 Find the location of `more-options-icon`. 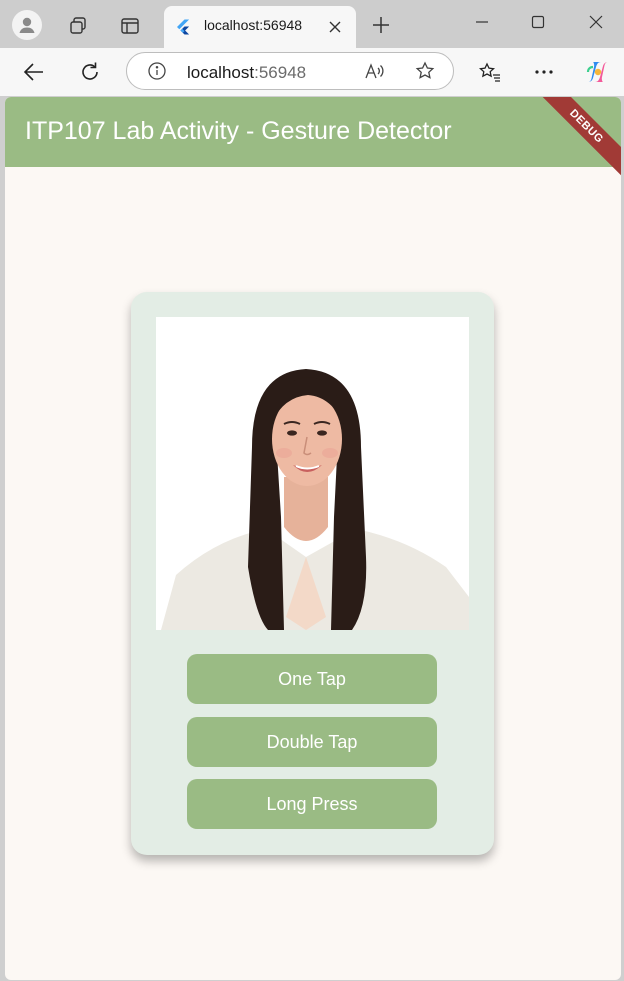

more-options-icon is located at coordinates (544, 72).